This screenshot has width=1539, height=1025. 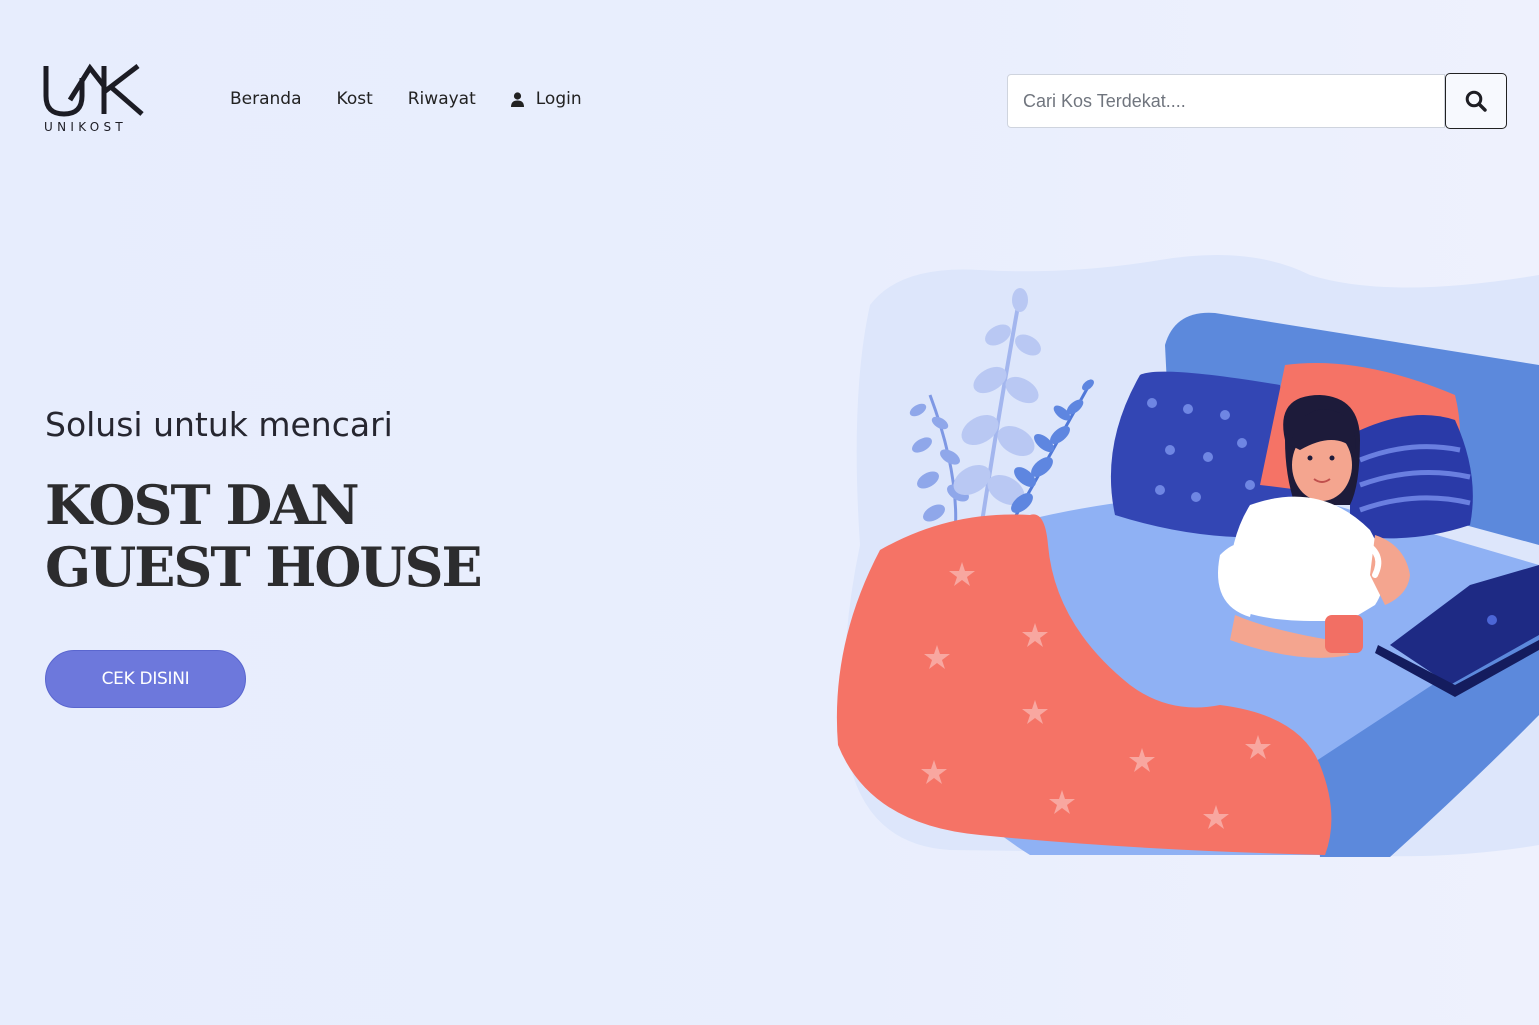 What do you see at coordinates (355, 99) in the screenshot?
I see `nav-kost: Kost` at bounding box center [355, 99].